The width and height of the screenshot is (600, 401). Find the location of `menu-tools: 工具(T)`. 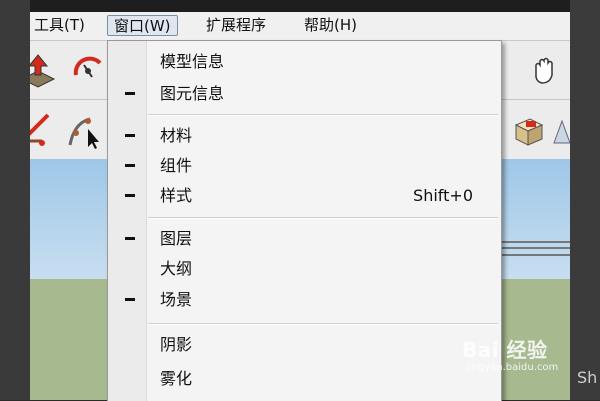

menu-tools: 工具(T) is located at coordinates (59, 25).